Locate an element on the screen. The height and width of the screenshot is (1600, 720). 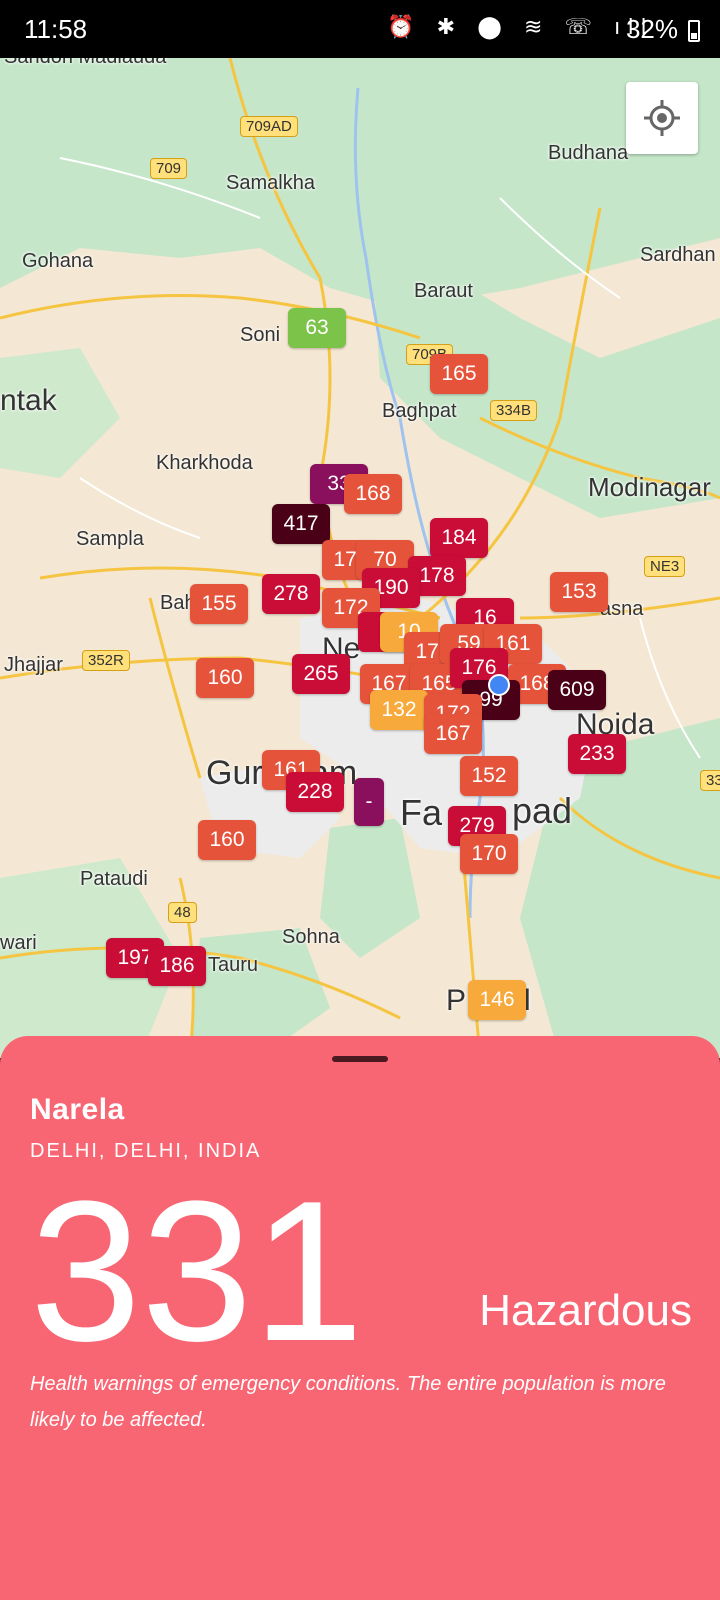
road-shield: 33 is located at coordinates (710, 780).